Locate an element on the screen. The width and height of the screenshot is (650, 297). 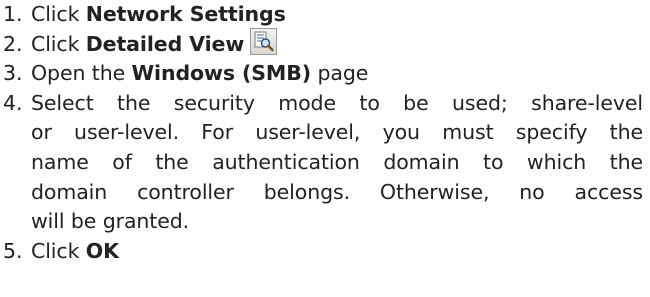
step-number: 5. is located at coordinates (13, 250).